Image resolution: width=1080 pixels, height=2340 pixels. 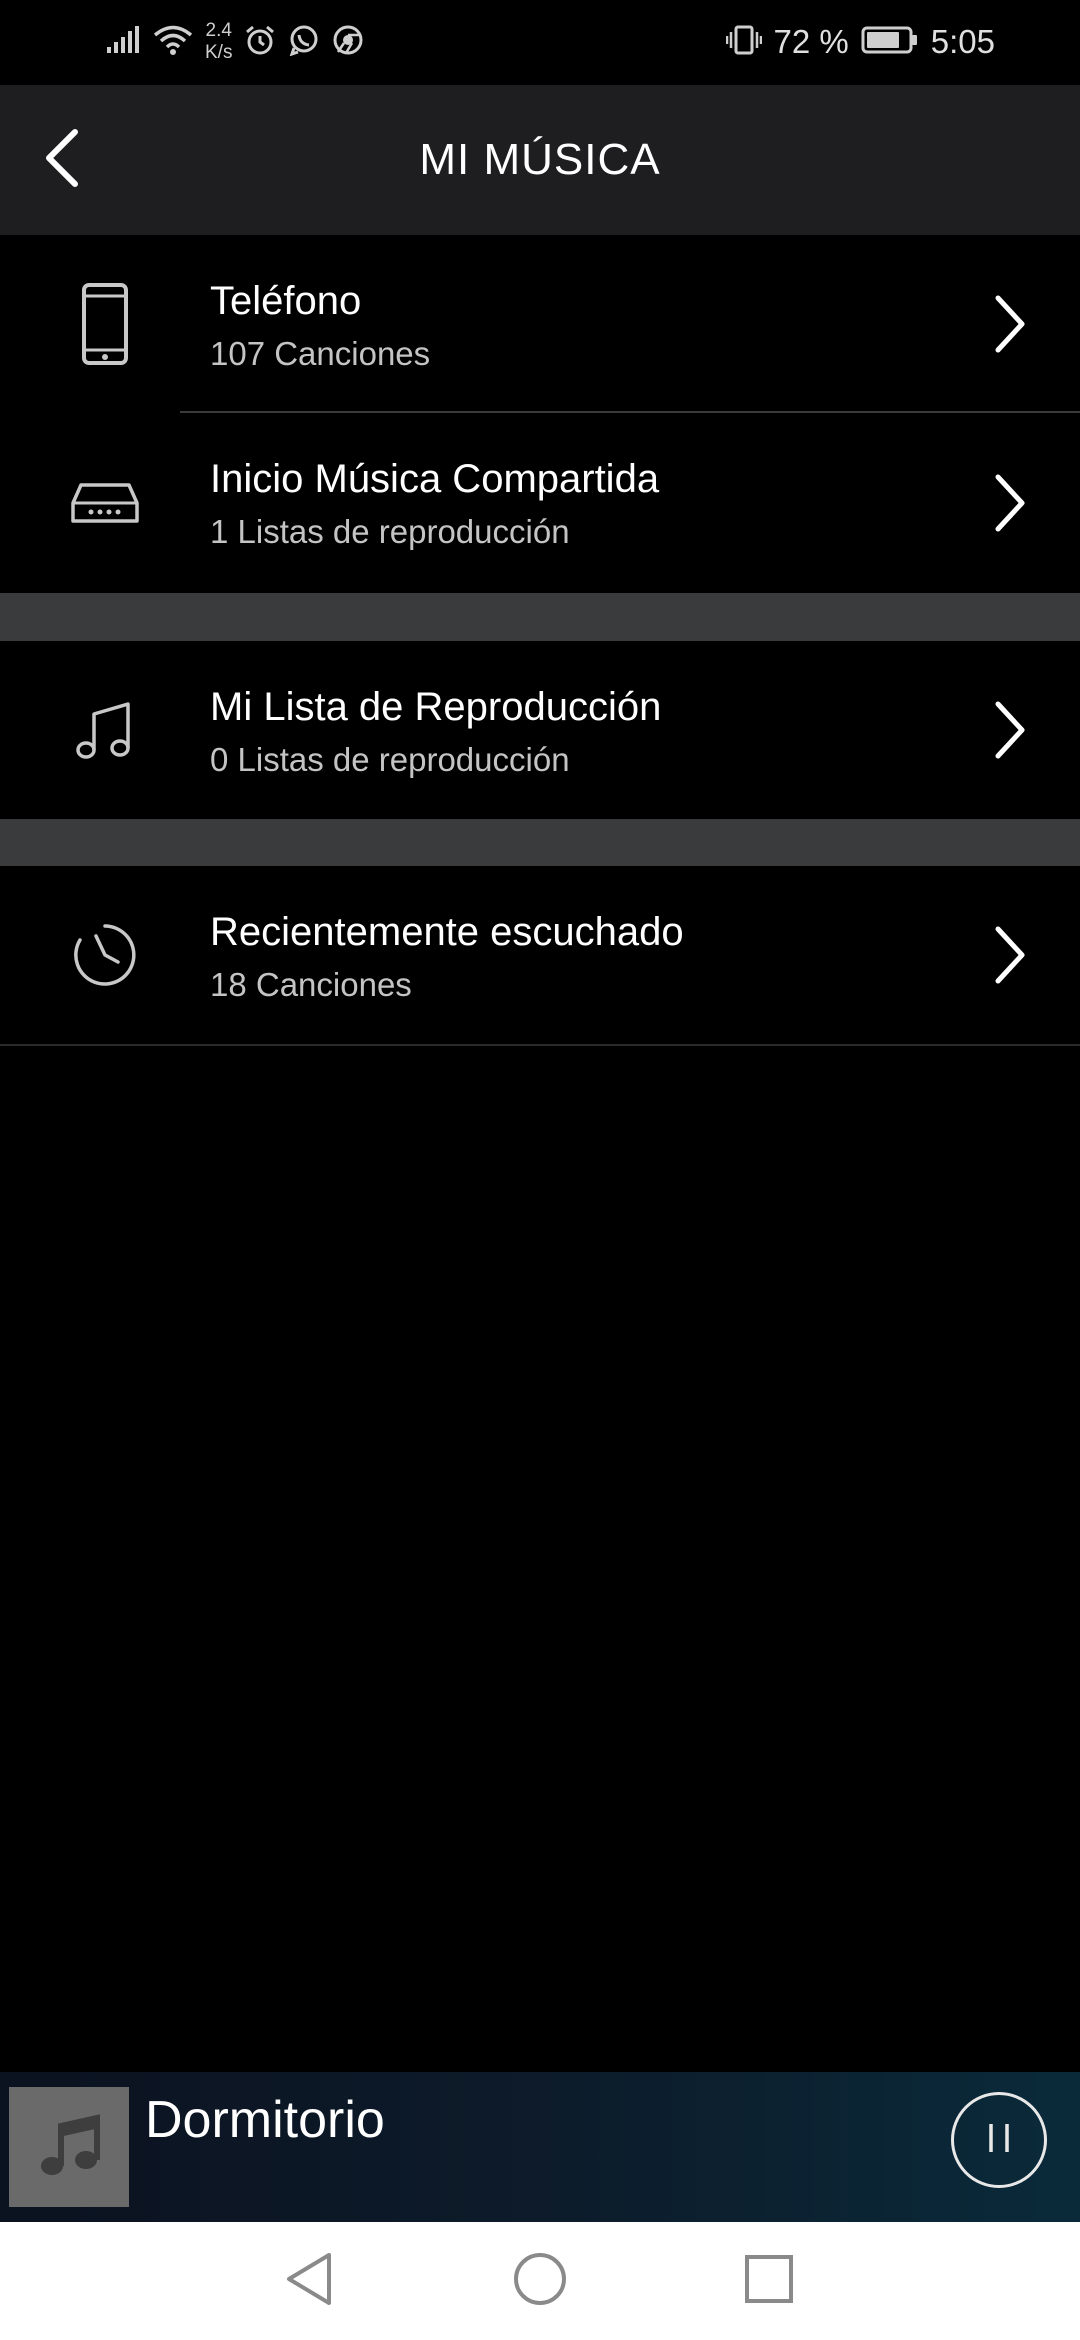 I want to click on network-speed: 2.4 K/s, so click(x=218, y=42).